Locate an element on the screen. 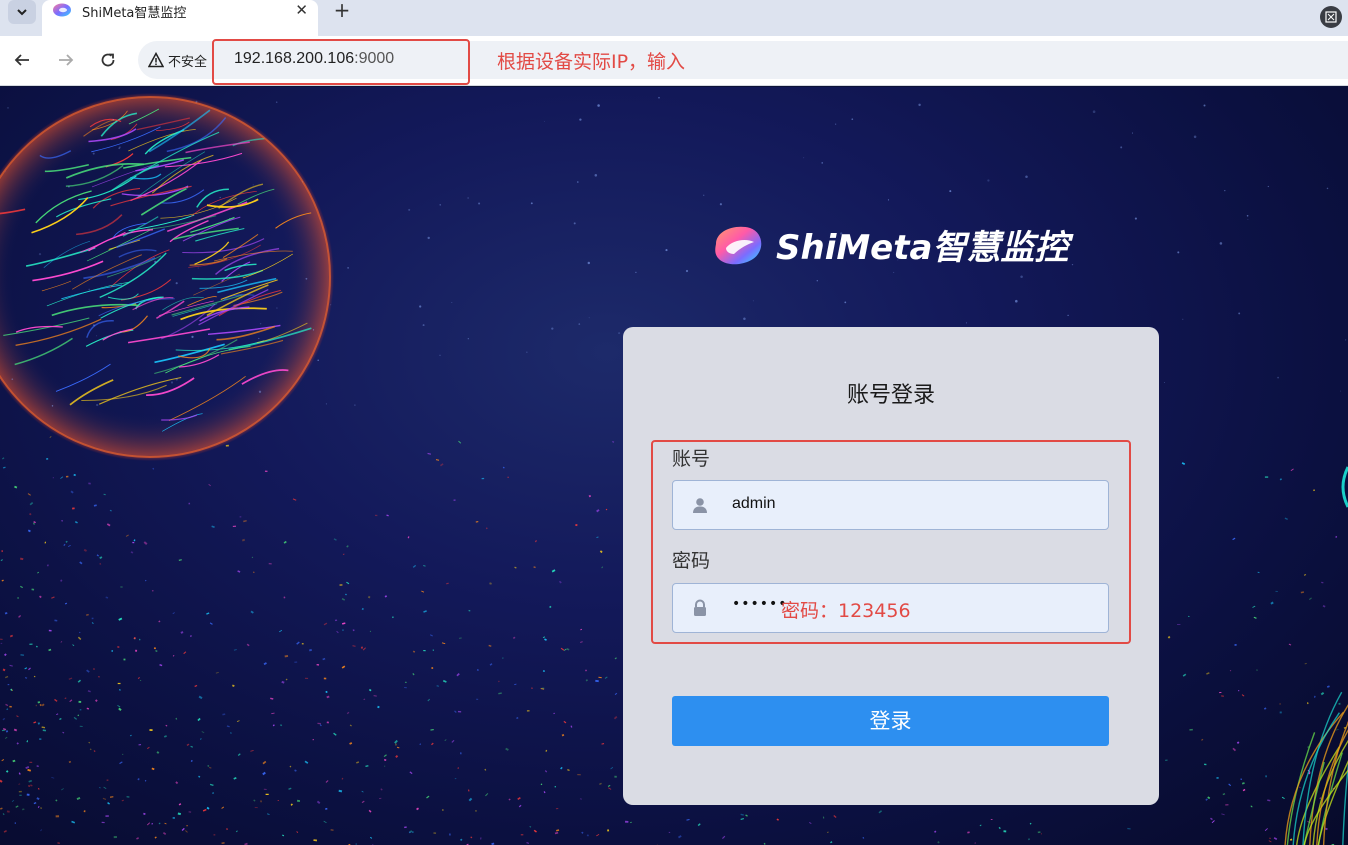 This screenshot has width=1348, height=845. tab-list-button is located at coordinates (22, 12).